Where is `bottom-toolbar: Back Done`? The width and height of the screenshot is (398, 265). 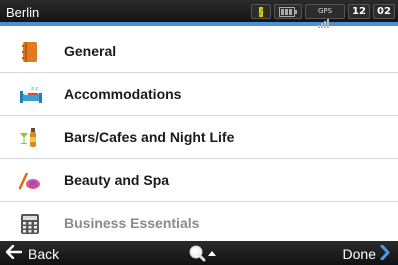
bottom-toolbar: Back Done is located at coordinates (199, 253).